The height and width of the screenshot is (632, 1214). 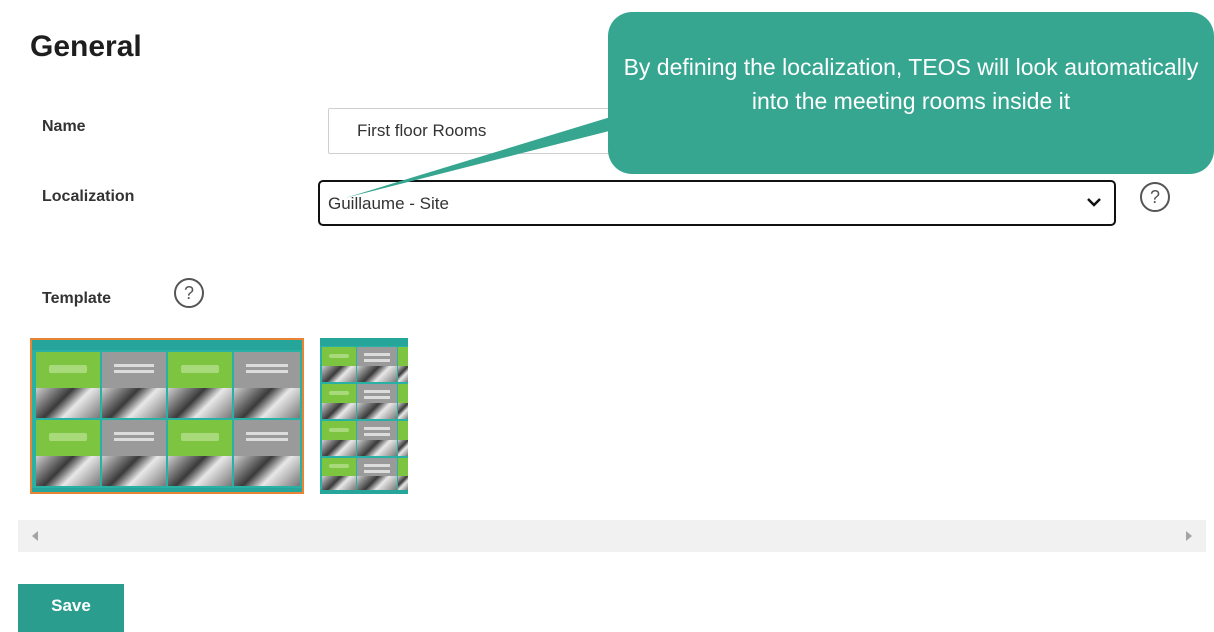 What do you see at coordinates (71, 608) in the screenshot?
I see `save-button: Save` at bounding box center [71, 608].